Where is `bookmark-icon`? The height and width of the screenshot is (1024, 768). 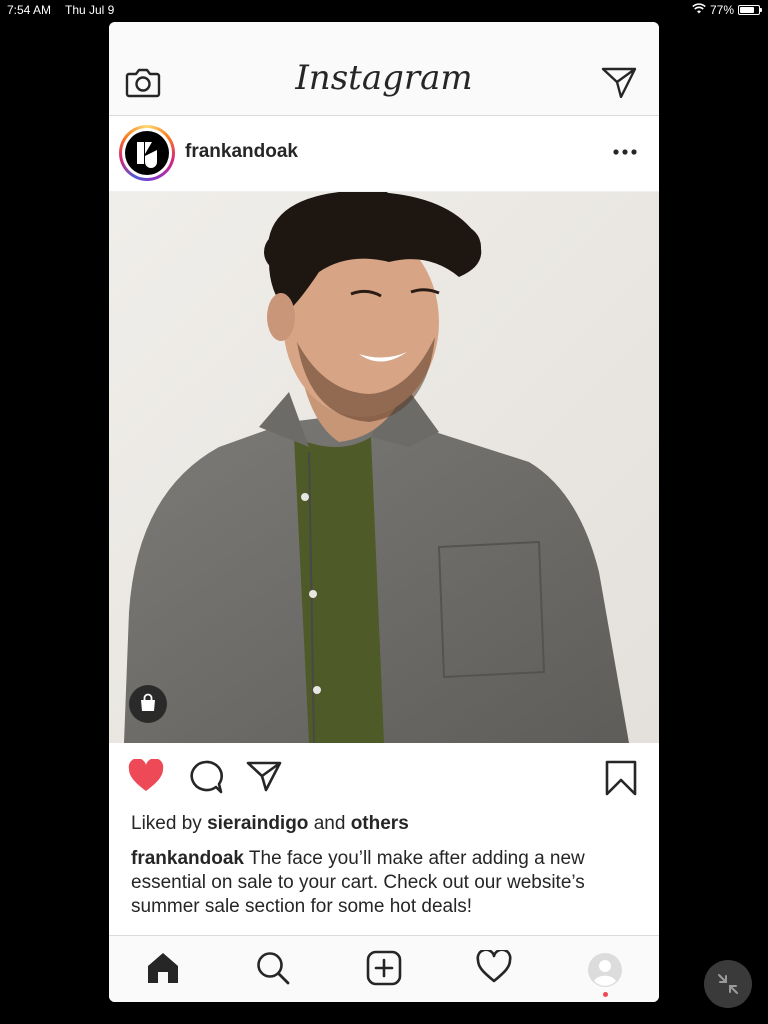
bookmark-icon is located at coordinates (621, 780).